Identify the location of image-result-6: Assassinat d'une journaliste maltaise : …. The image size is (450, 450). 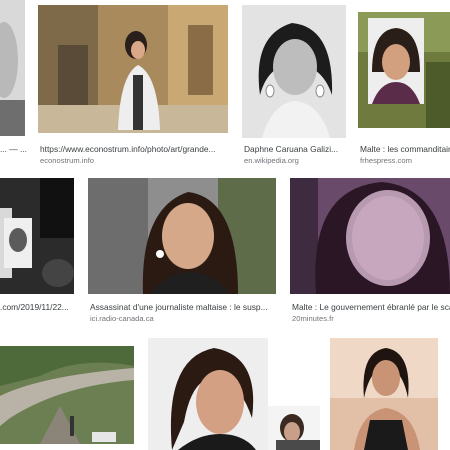
(183, 252).